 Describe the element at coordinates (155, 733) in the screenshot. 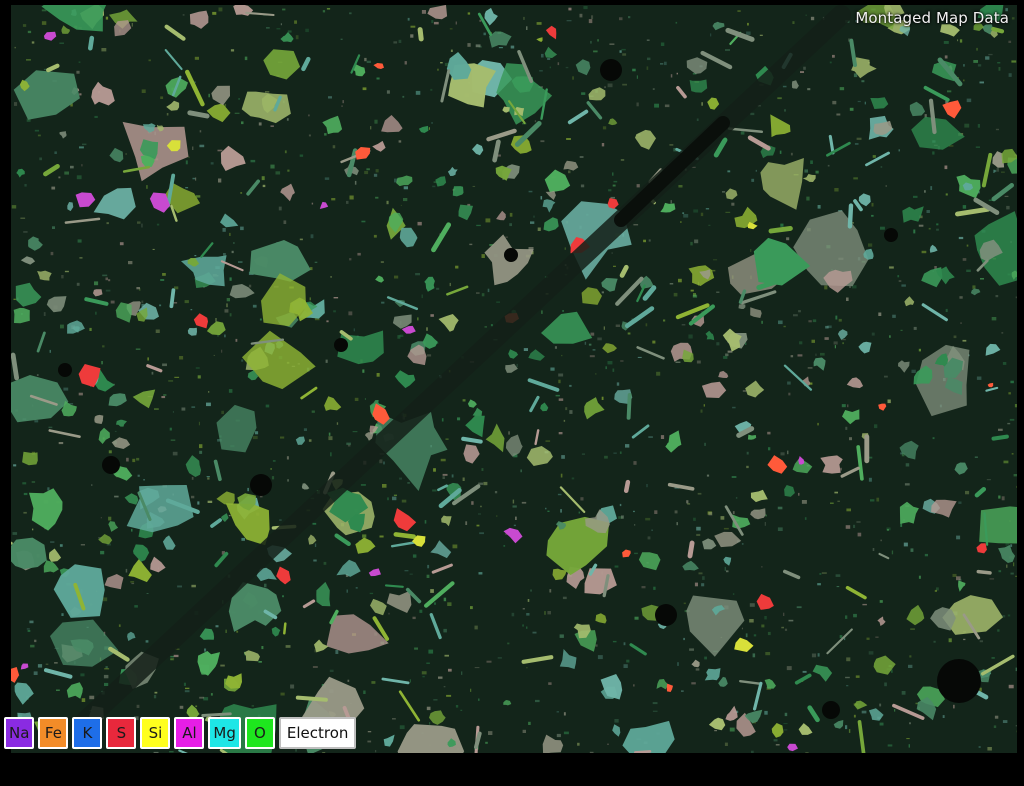

I see `legend-chip-si: Si` at that location.